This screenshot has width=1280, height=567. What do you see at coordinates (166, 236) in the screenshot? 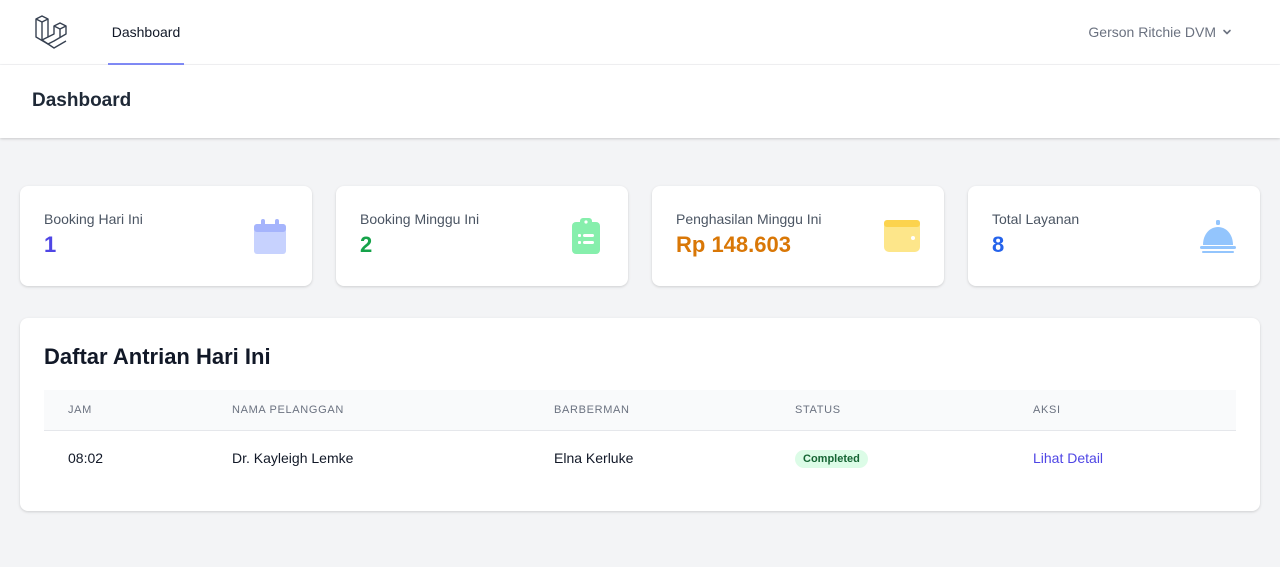
I see `stat-card-booking-today: Booking Hari Ini 1` at bounding box center [166, 236].